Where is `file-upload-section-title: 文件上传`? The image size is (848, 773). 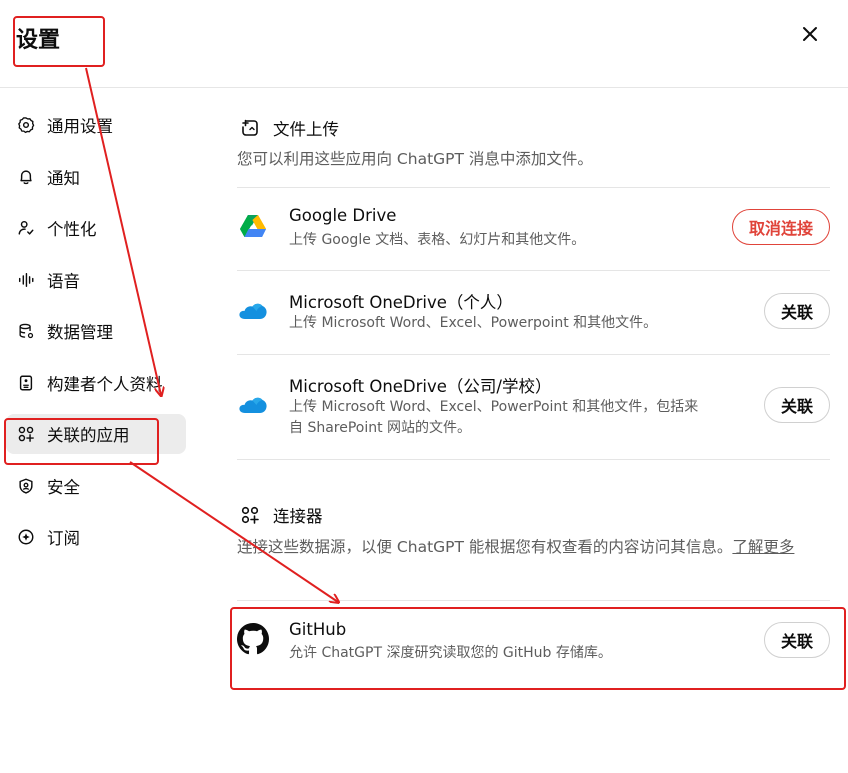 file-upload-section-title: 文件上传 is located at coordinates (288, 128).